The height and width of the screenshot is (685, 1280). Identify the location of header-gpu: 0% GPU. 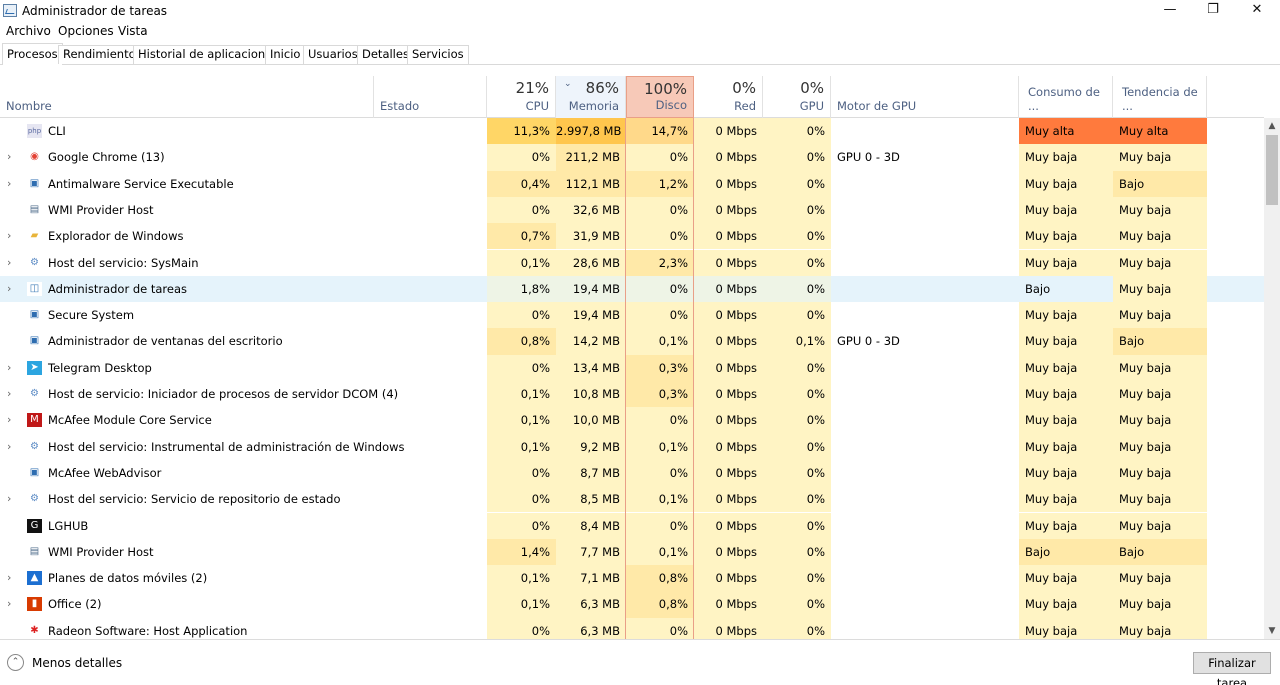
(797, 97).